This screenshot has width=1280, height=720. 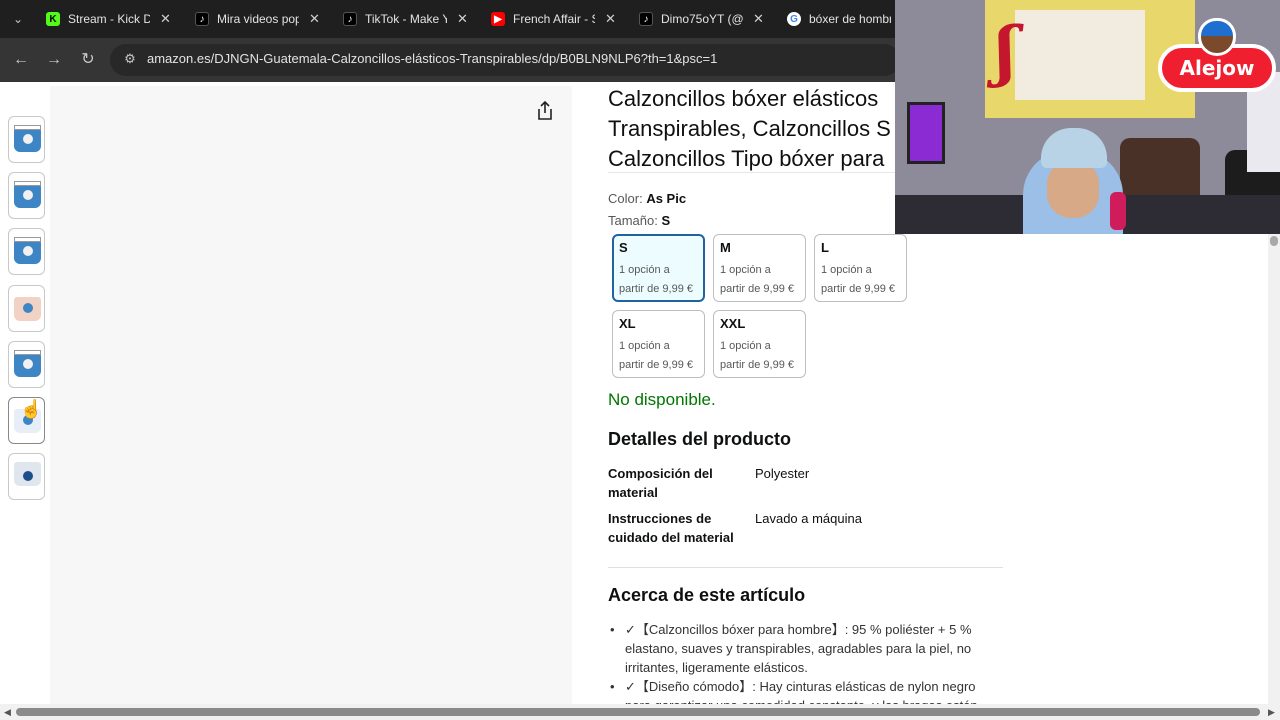 I want to click on color-row: Color: As Pic, so click(x=647, y=198).